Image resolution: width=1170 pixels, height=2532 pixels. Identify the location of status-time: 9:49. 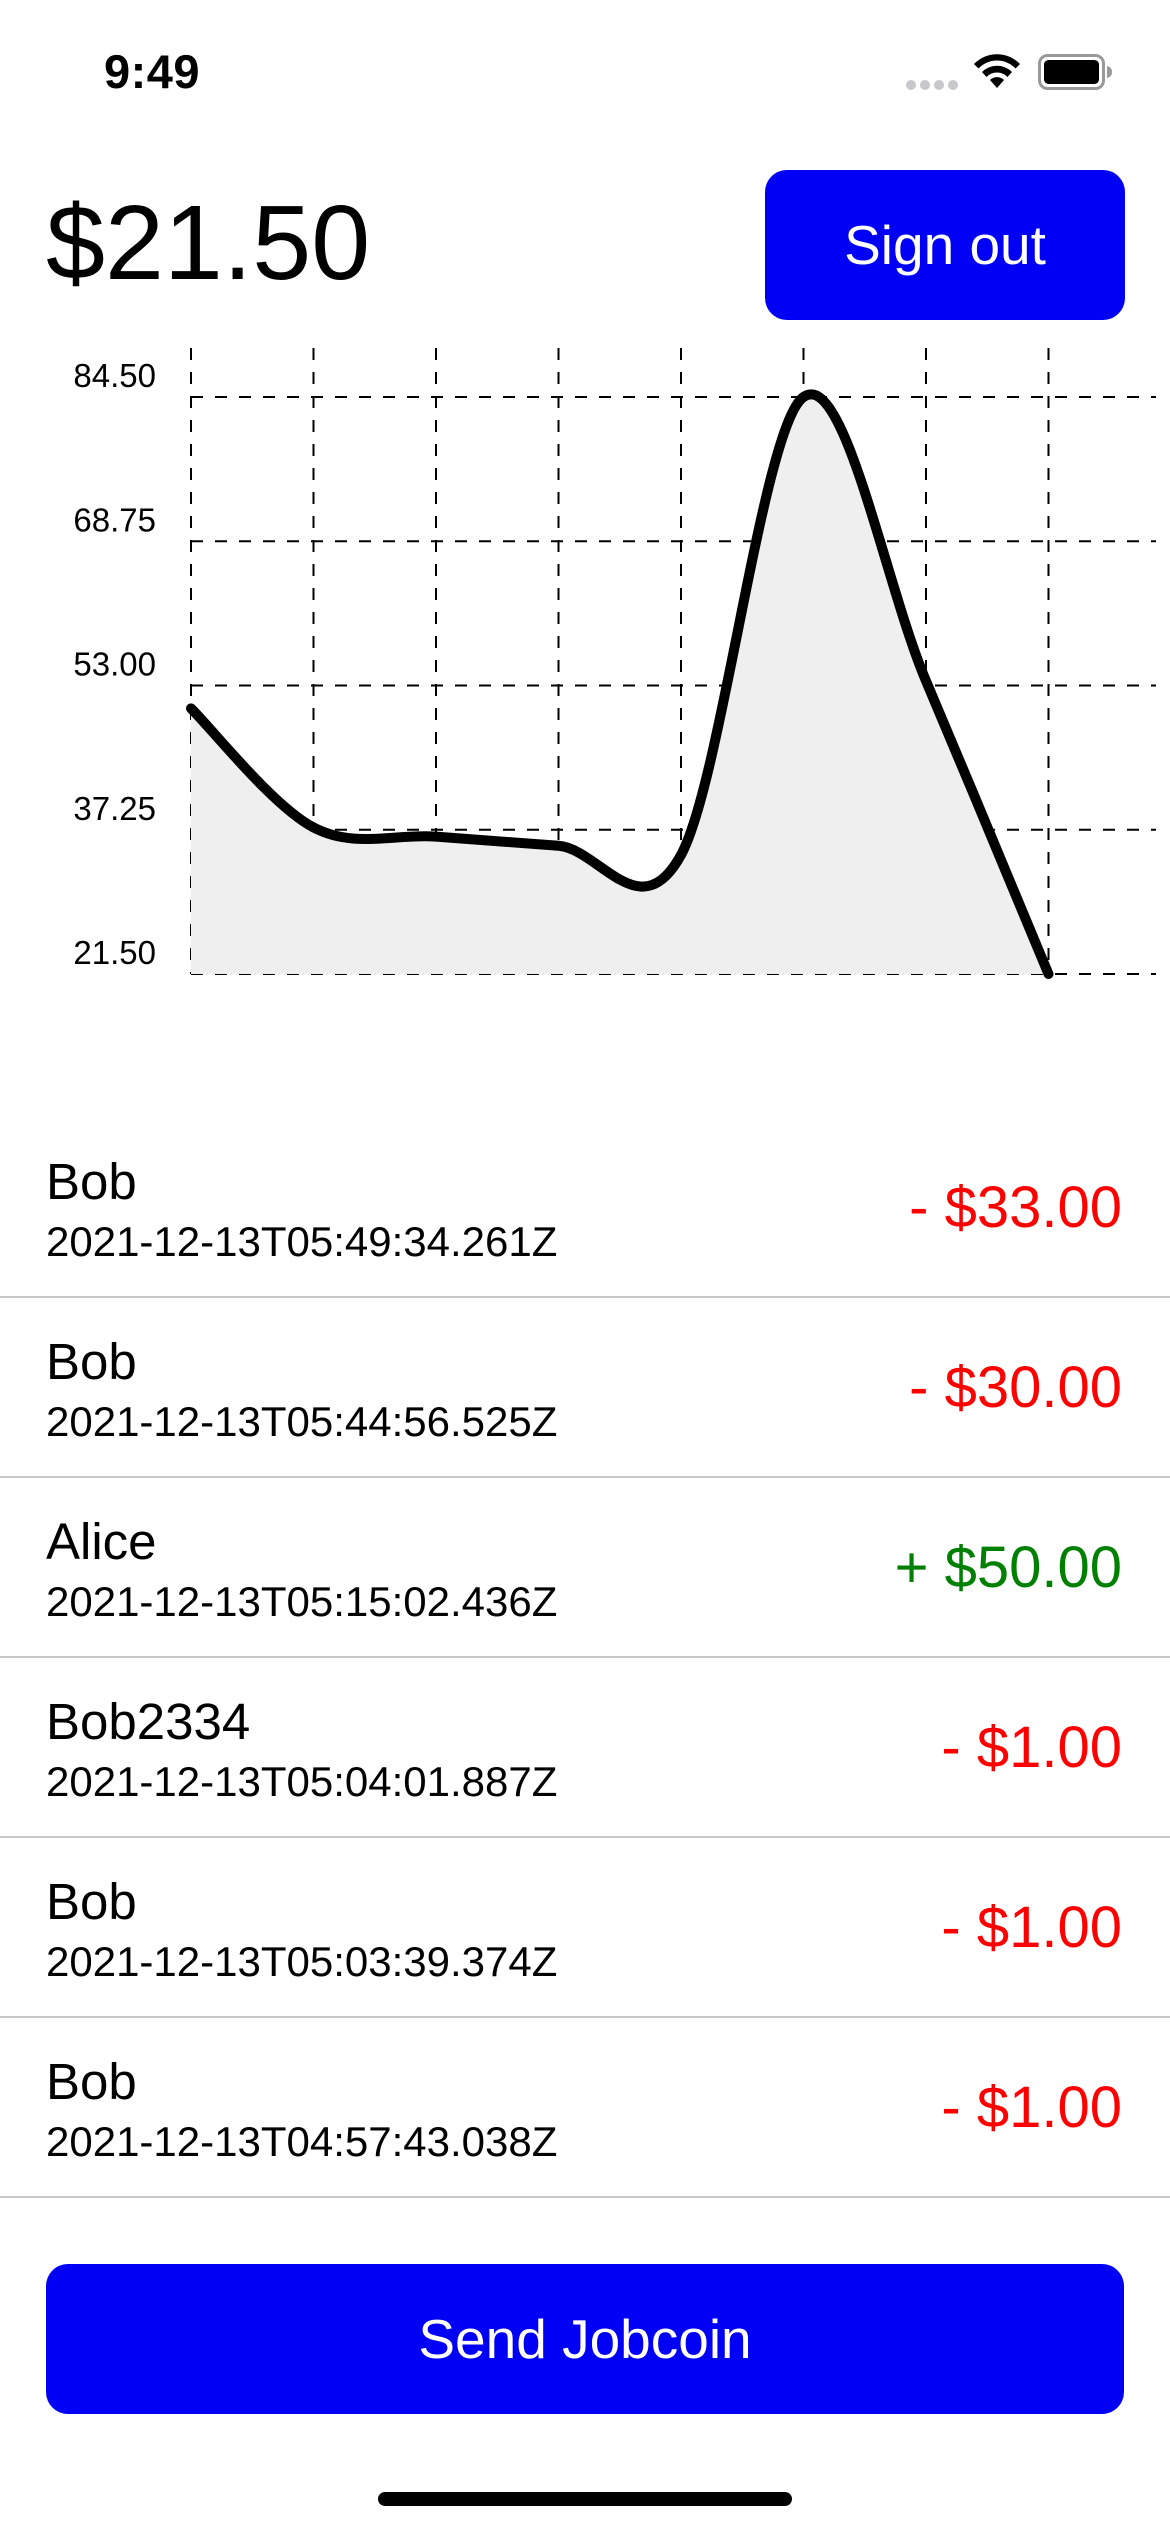
(152, 71).